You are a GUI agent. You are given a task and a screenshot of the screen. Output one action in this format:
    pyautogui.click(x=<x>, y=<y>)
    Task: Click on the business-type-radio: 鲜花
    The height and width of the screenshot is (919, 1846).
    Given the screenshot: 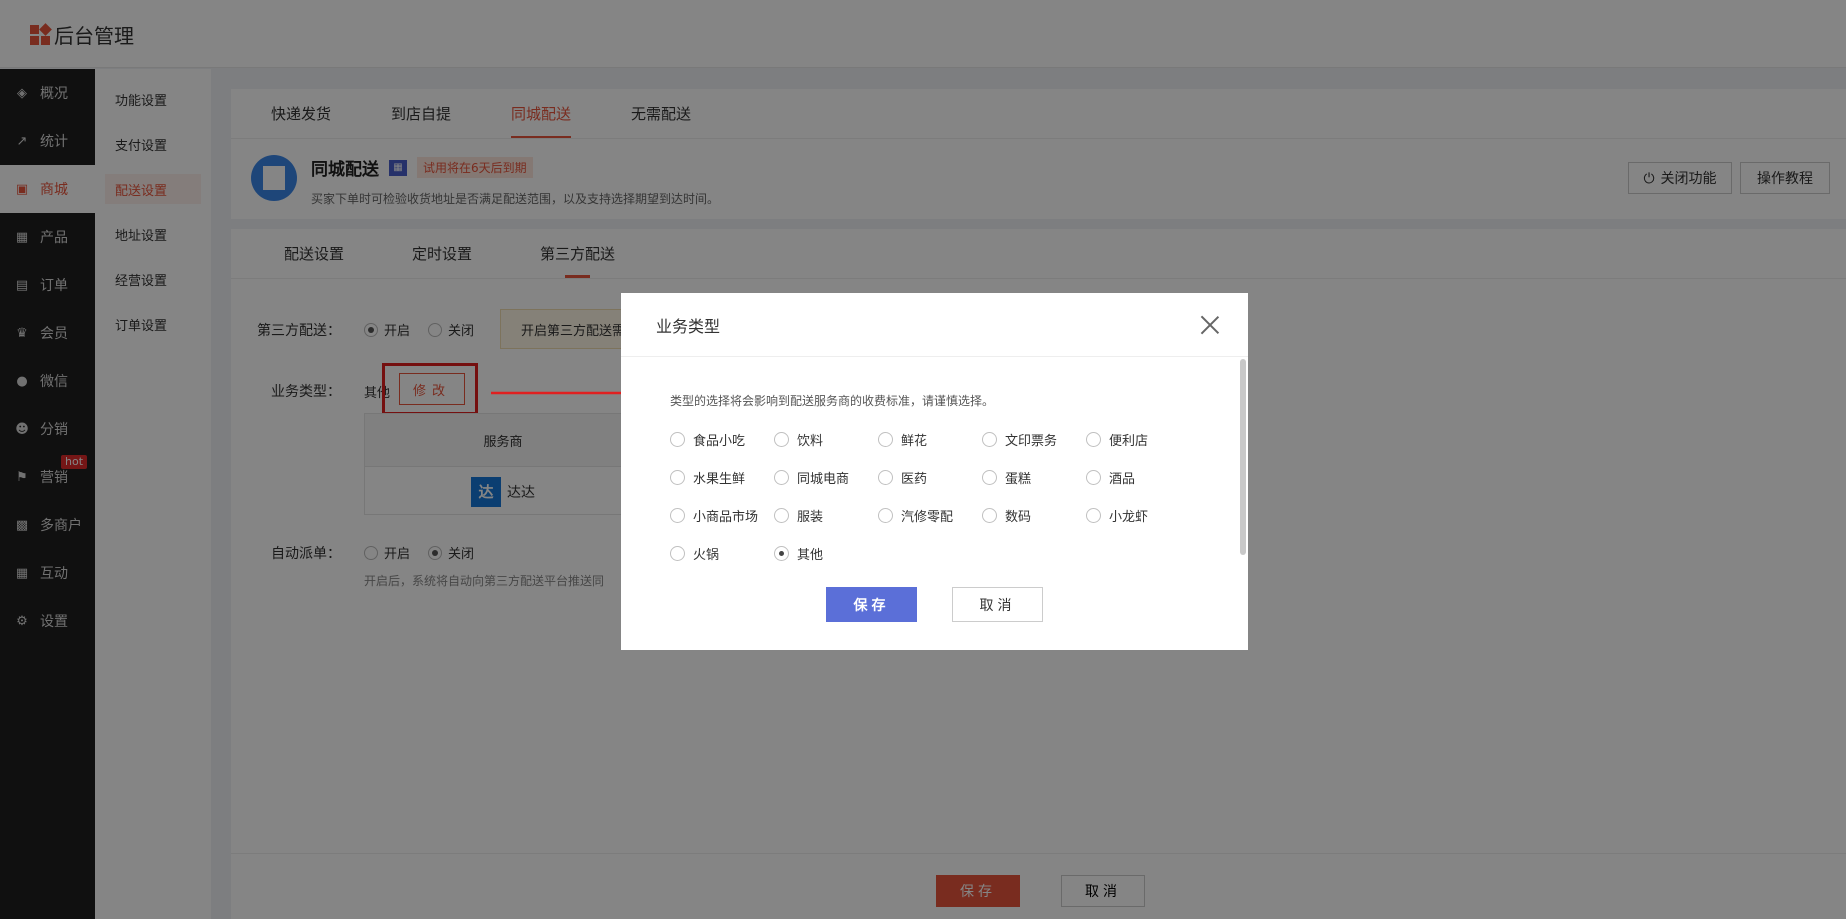 What is the action you would take?
    pyautogui.click(x=930, y=439)
    